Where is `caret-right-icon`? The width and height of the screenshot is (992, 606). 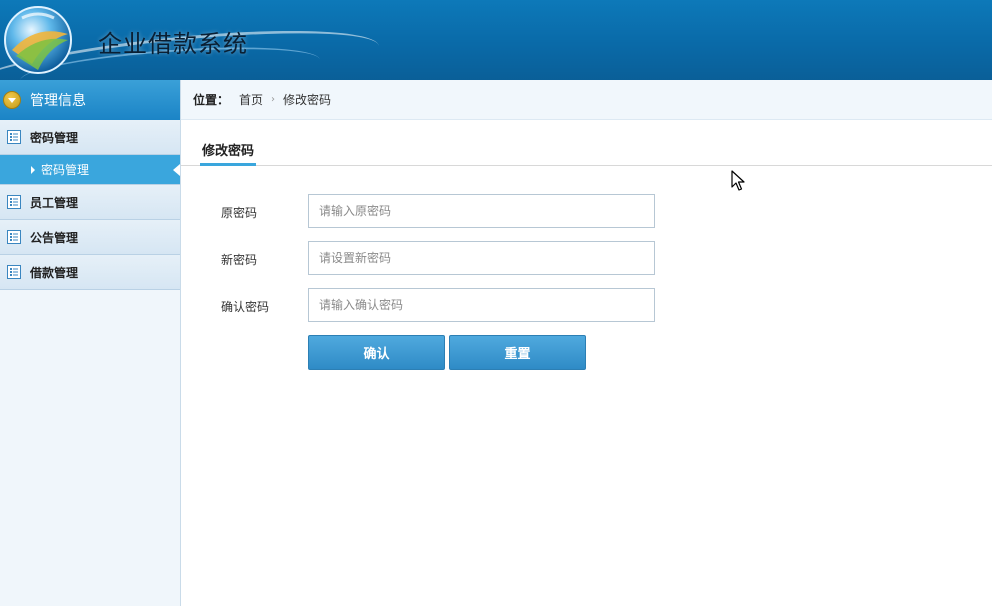 caret-right-icon is located at coordinates (33, 169).